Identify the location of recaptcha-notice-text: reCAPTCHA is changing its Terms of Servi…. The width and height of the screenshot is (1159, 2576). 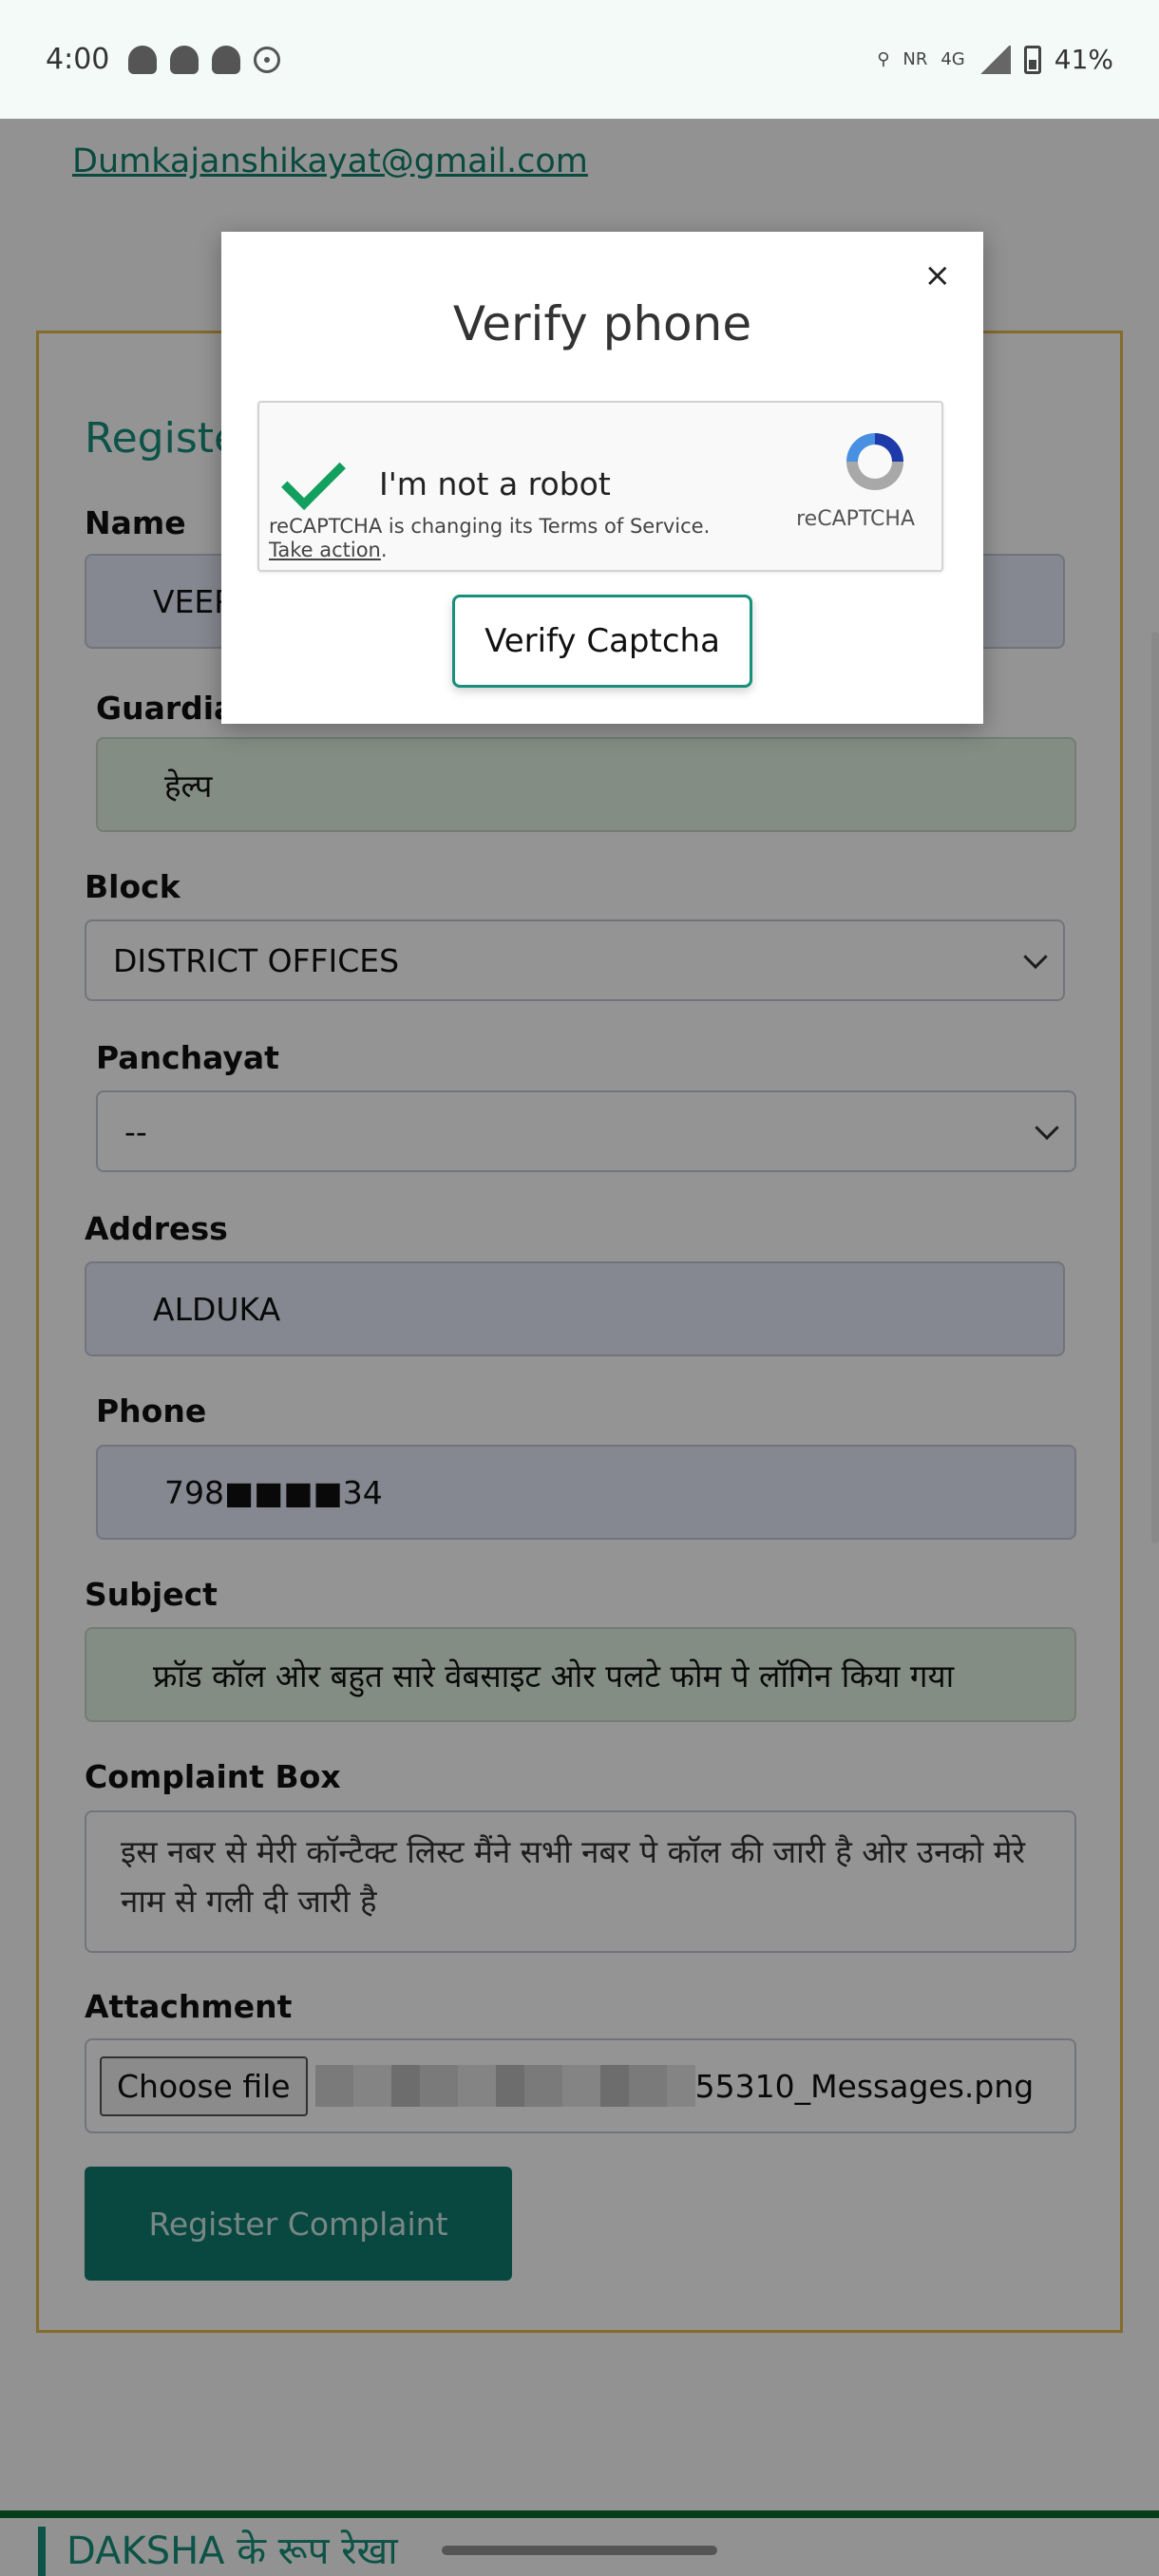
(490, 526).